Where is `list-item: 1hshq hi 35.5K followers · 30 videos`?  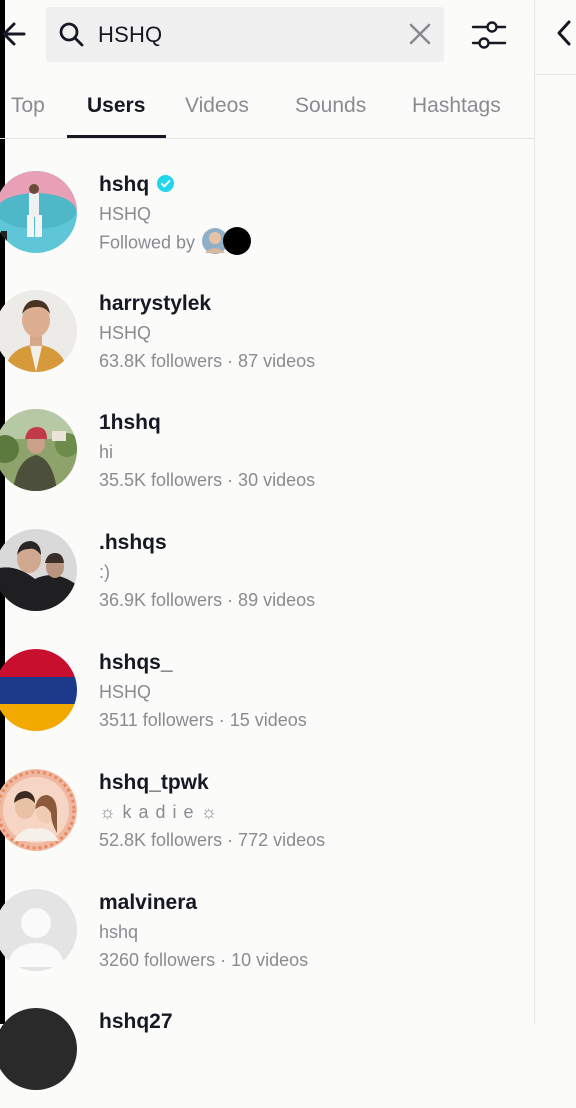
list-item: 1hshq hi 35.5K followers · 30 videos is located at coordinates (267, 459).